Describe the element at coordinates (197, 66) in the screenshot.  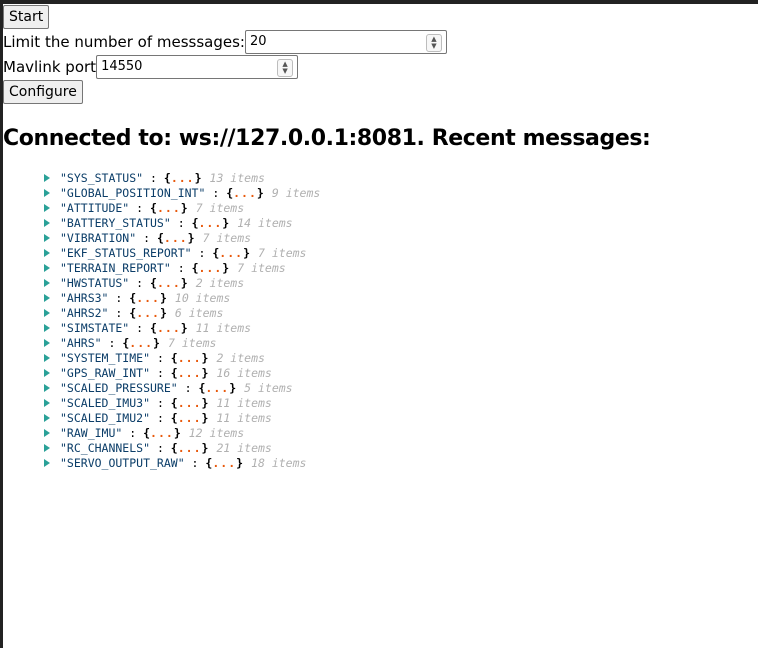
I see `port-input: 14550 ▲ ▼` at that location.